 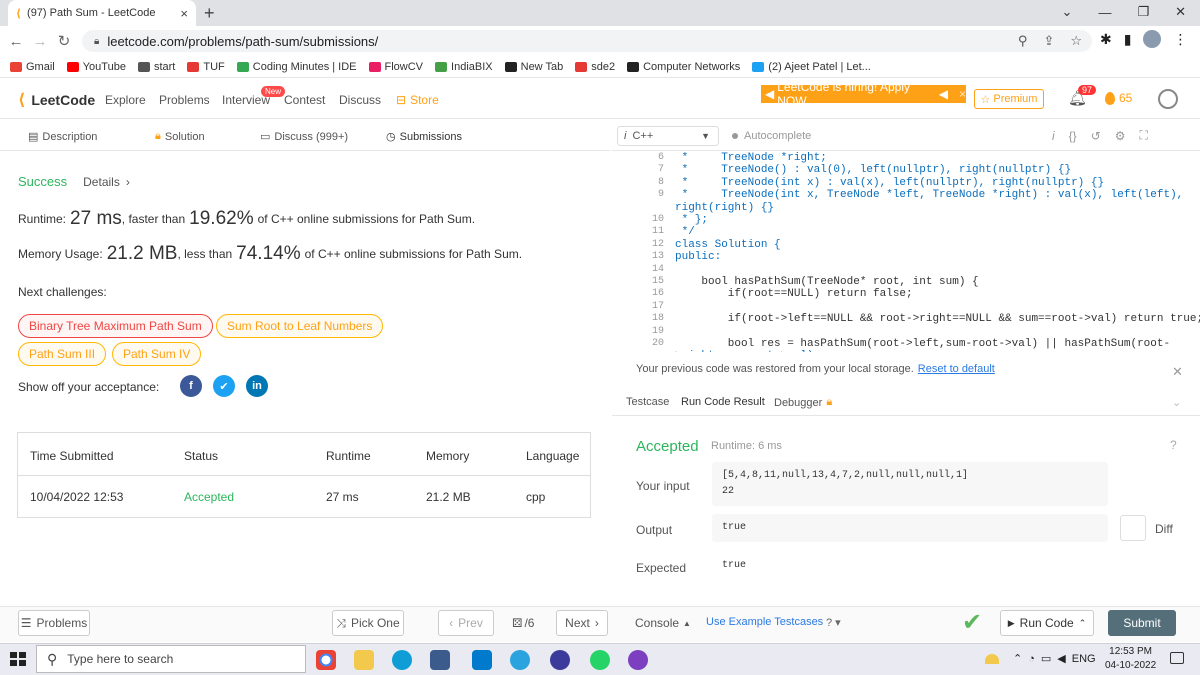 I want to click on close-notice-icon: ✕, so click(x=1177, y=372).